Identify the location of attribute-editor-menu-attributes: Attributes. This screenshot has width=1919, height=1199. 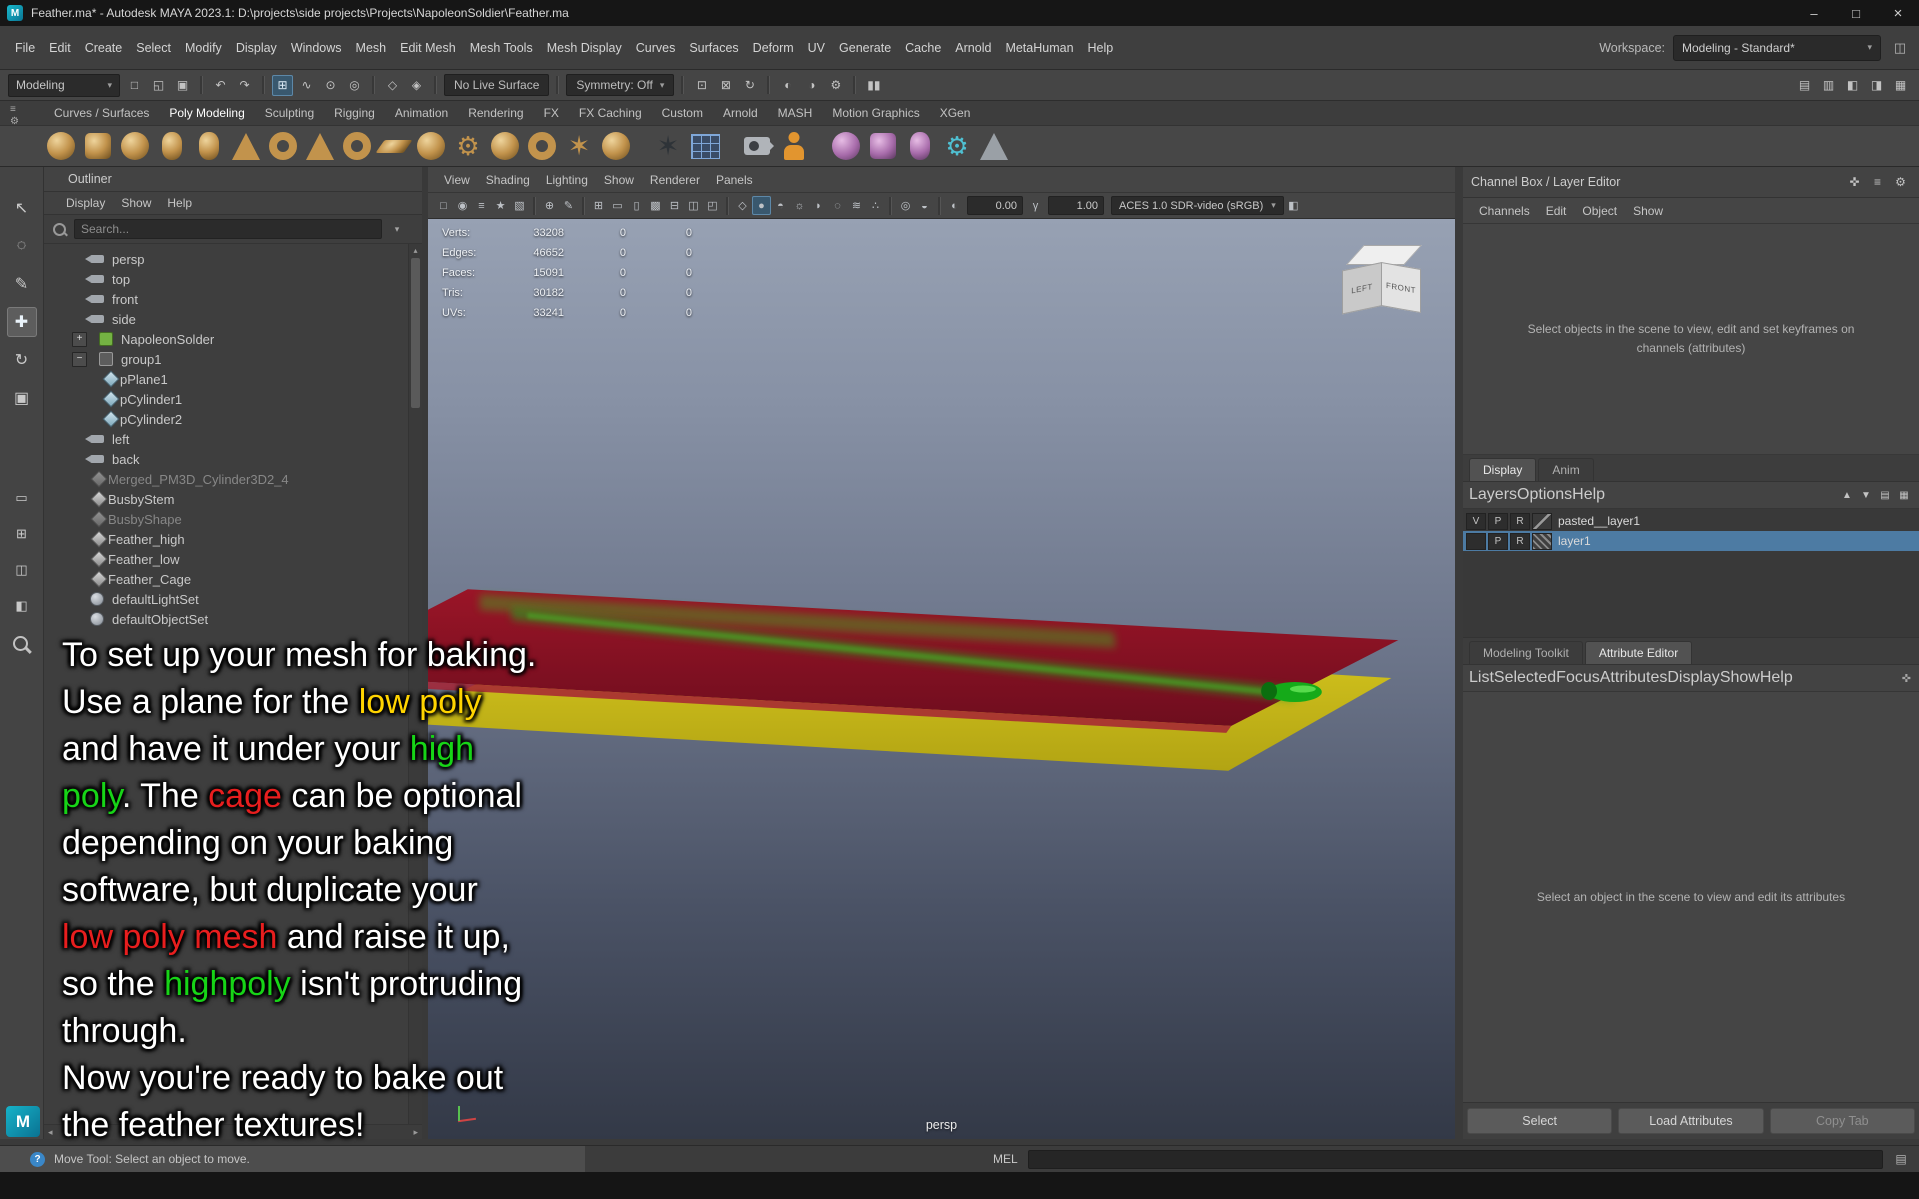
(1634, 678).